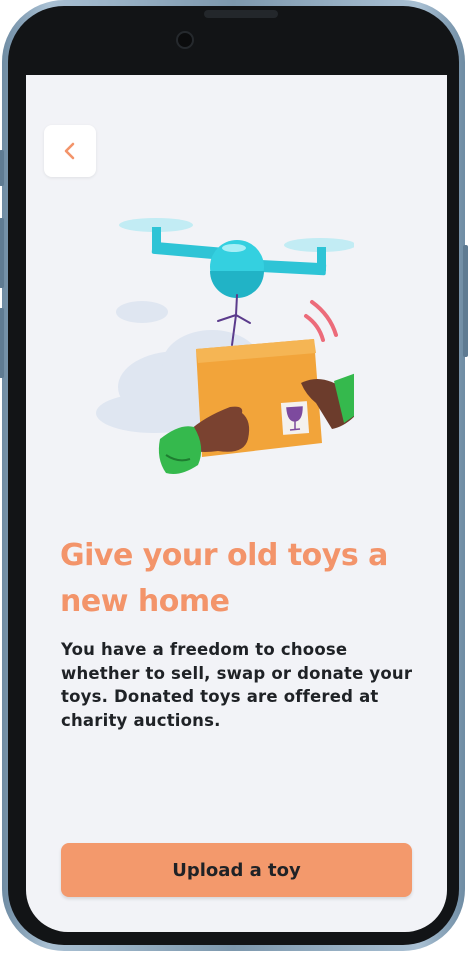  Describe the element at coordinates (2, 253) in the screenshot. I see `phone-volume-up-button` at that location.